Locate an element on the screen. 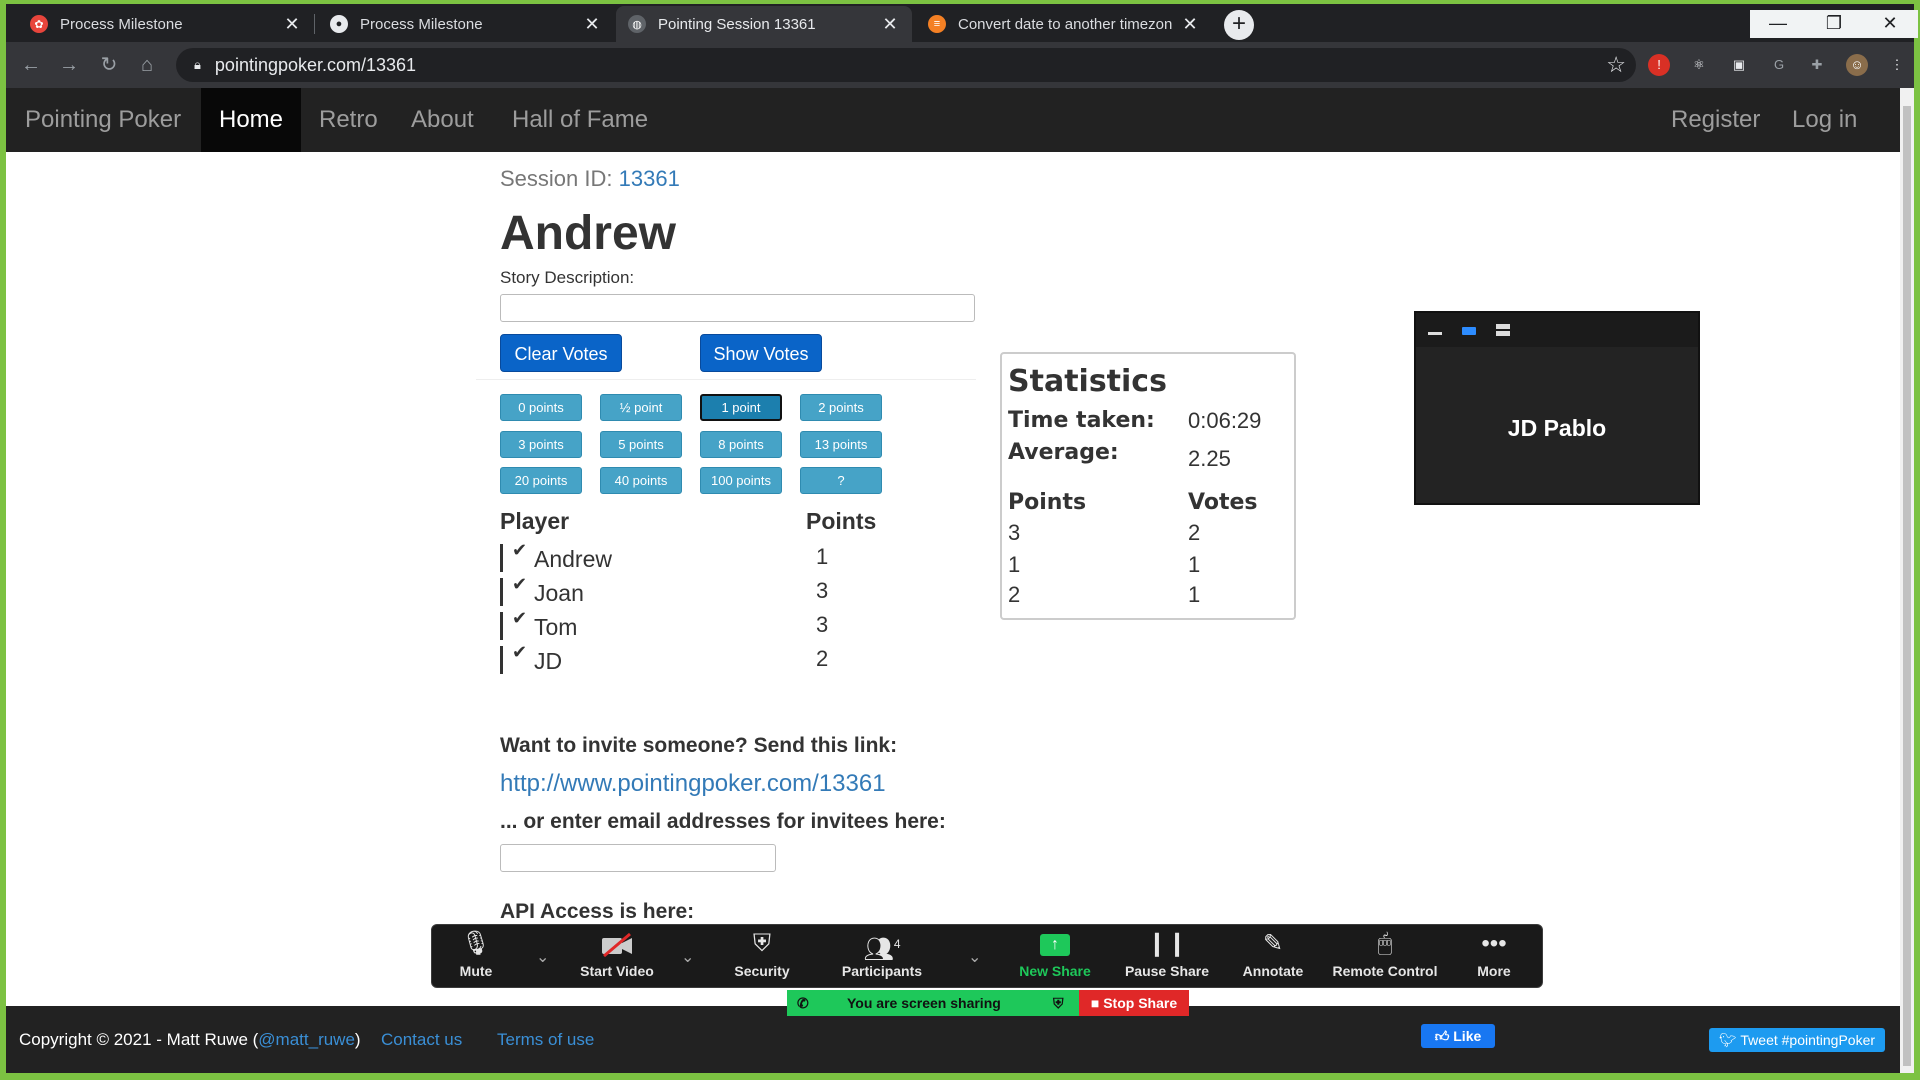 The height and width of the screenshot is (1080, 1920). point-button-half: ½ point is located at coordinates (641, 407).